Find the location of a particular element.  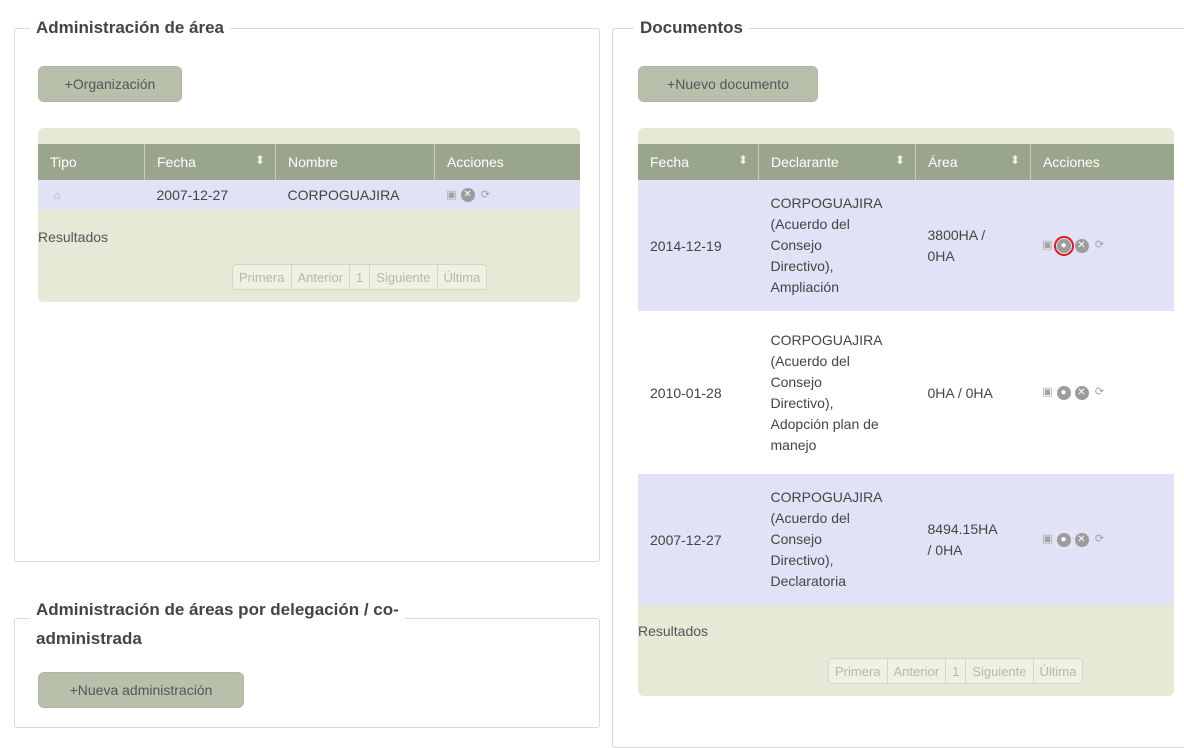

col-header-area: Área ⬍ is located at coordinates (973, 162).